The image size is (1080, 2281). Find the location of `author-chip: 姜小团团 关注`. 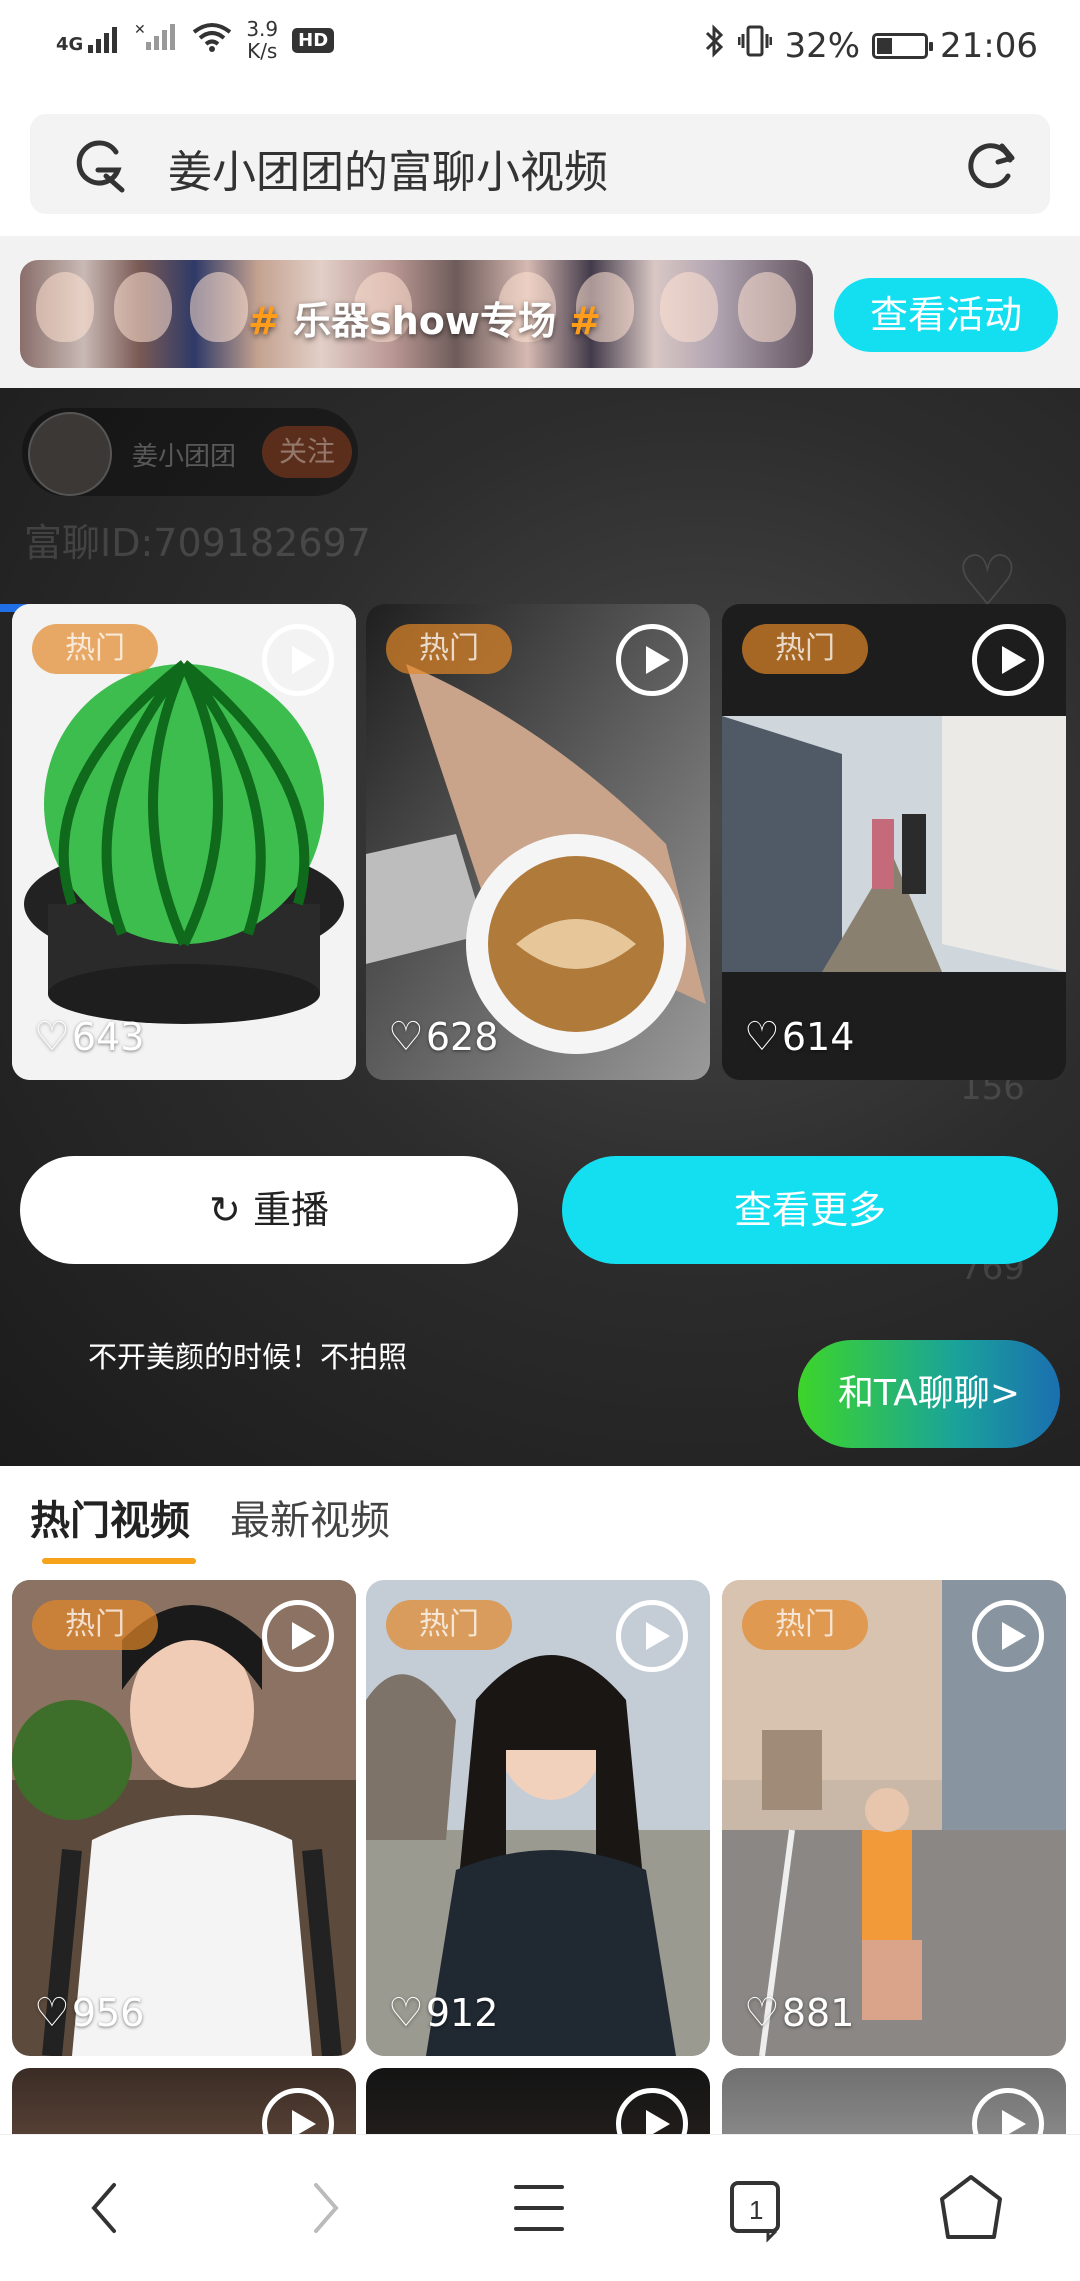

author-chip: 姜小团团 关注 is located at coordinates (190, 452).